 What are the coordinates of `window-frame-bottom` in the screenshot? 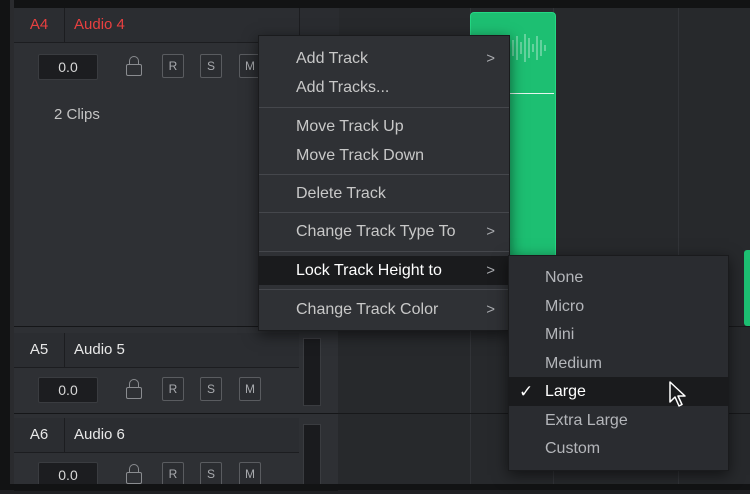 It's located at (375, 487).